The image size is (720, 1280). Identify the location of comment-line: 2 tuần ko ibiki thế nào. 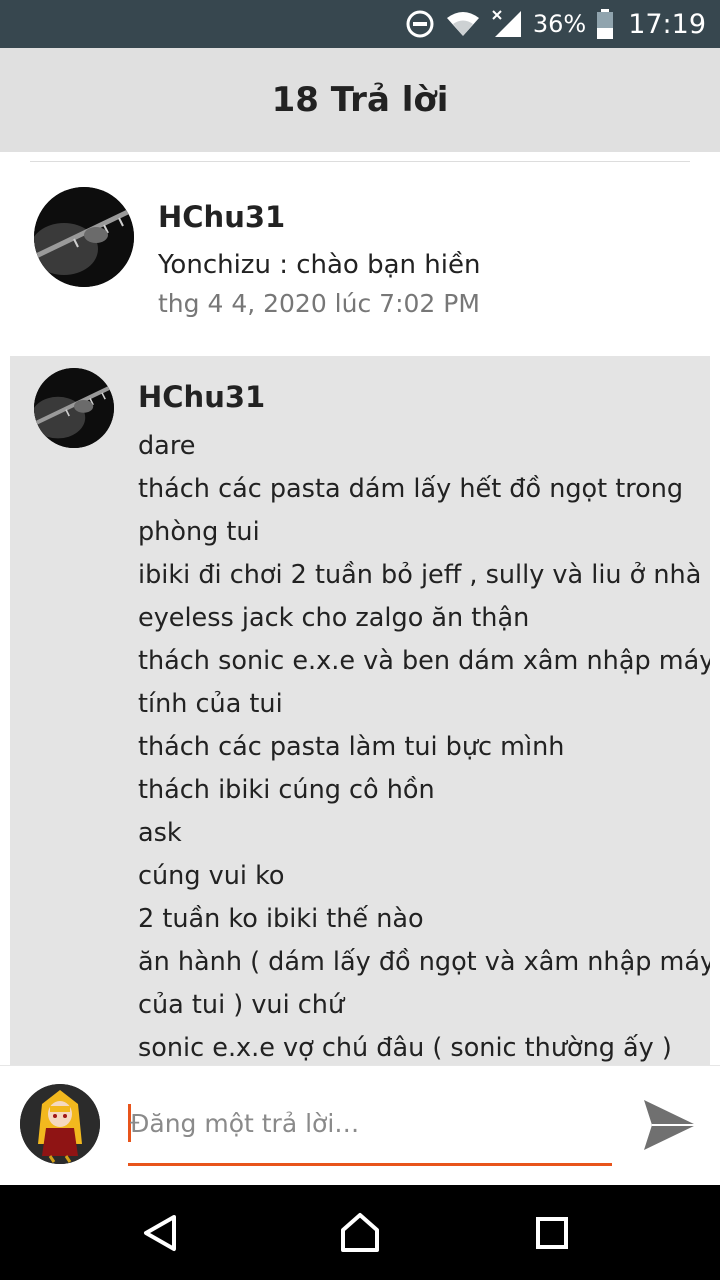
(281, 919).